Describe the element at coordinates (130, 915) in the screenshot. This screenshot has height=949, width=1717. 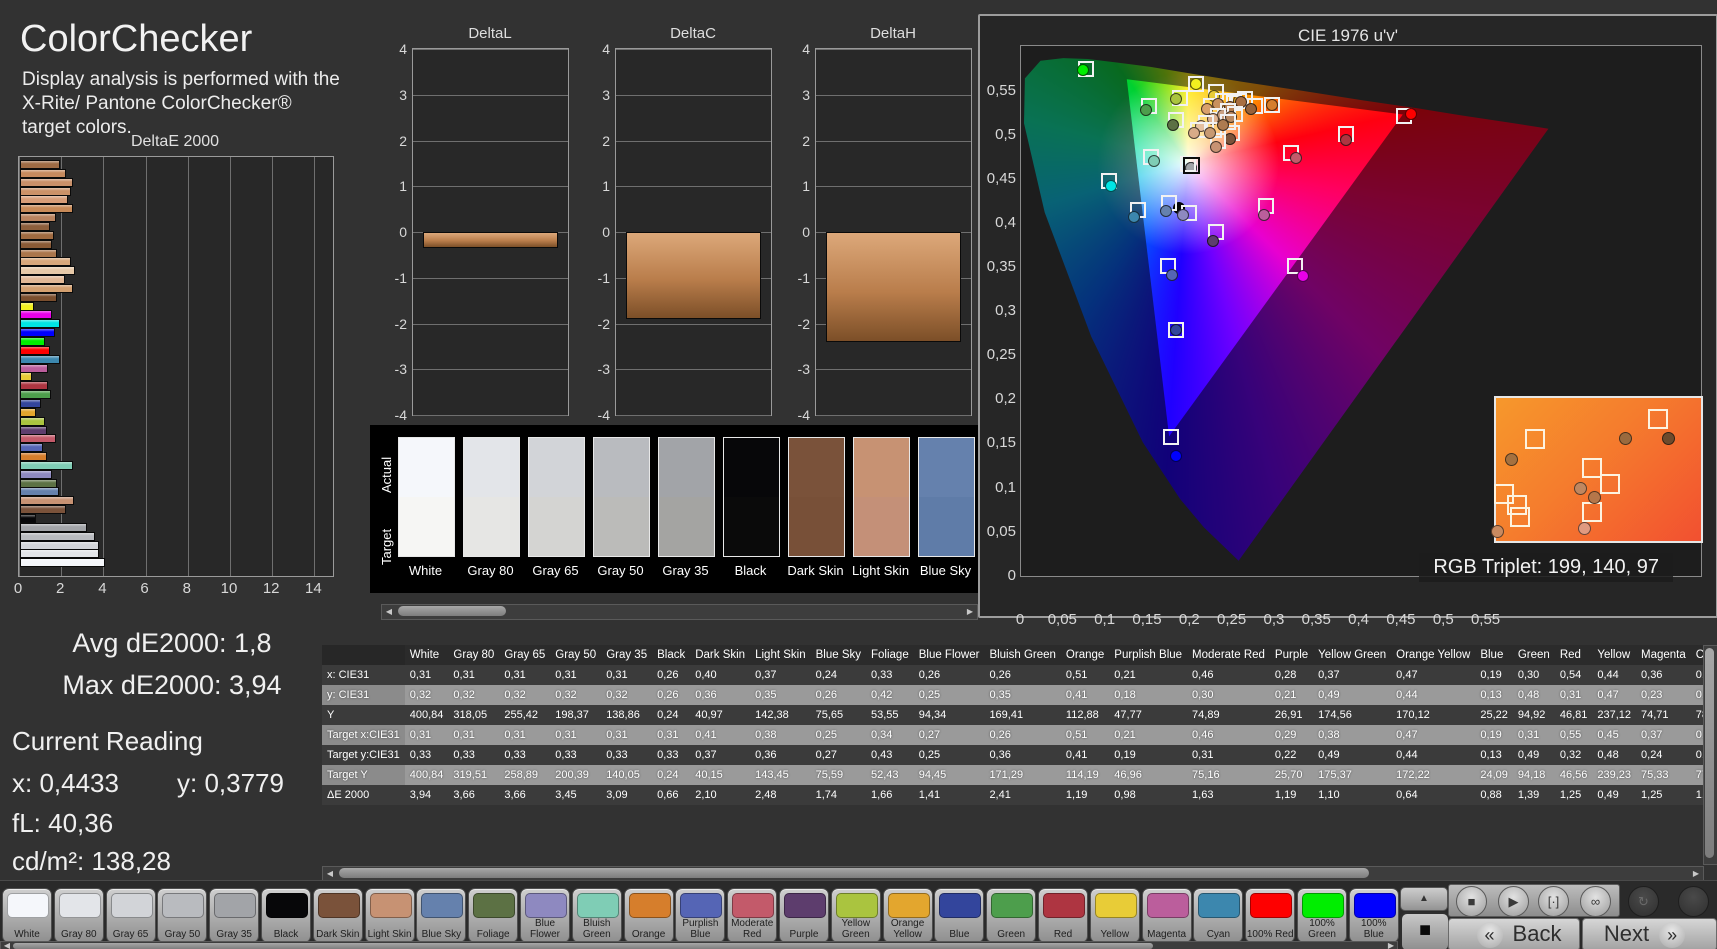
I see `toolbar-tile-gray-65: Gray 65` at that location.